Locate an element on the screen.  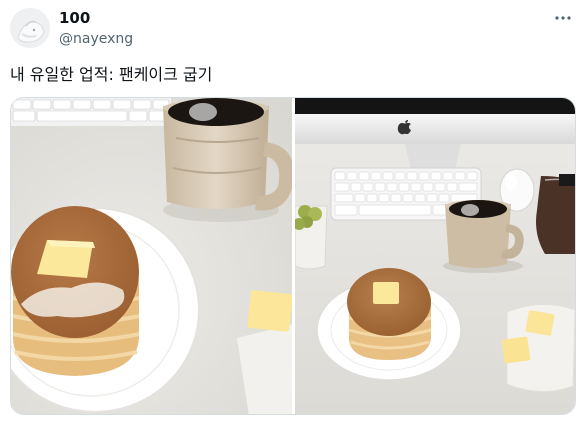
tweet-text: 내 유일한 업적: 팬케이크 굽기 is located at coordinates (111, 74).